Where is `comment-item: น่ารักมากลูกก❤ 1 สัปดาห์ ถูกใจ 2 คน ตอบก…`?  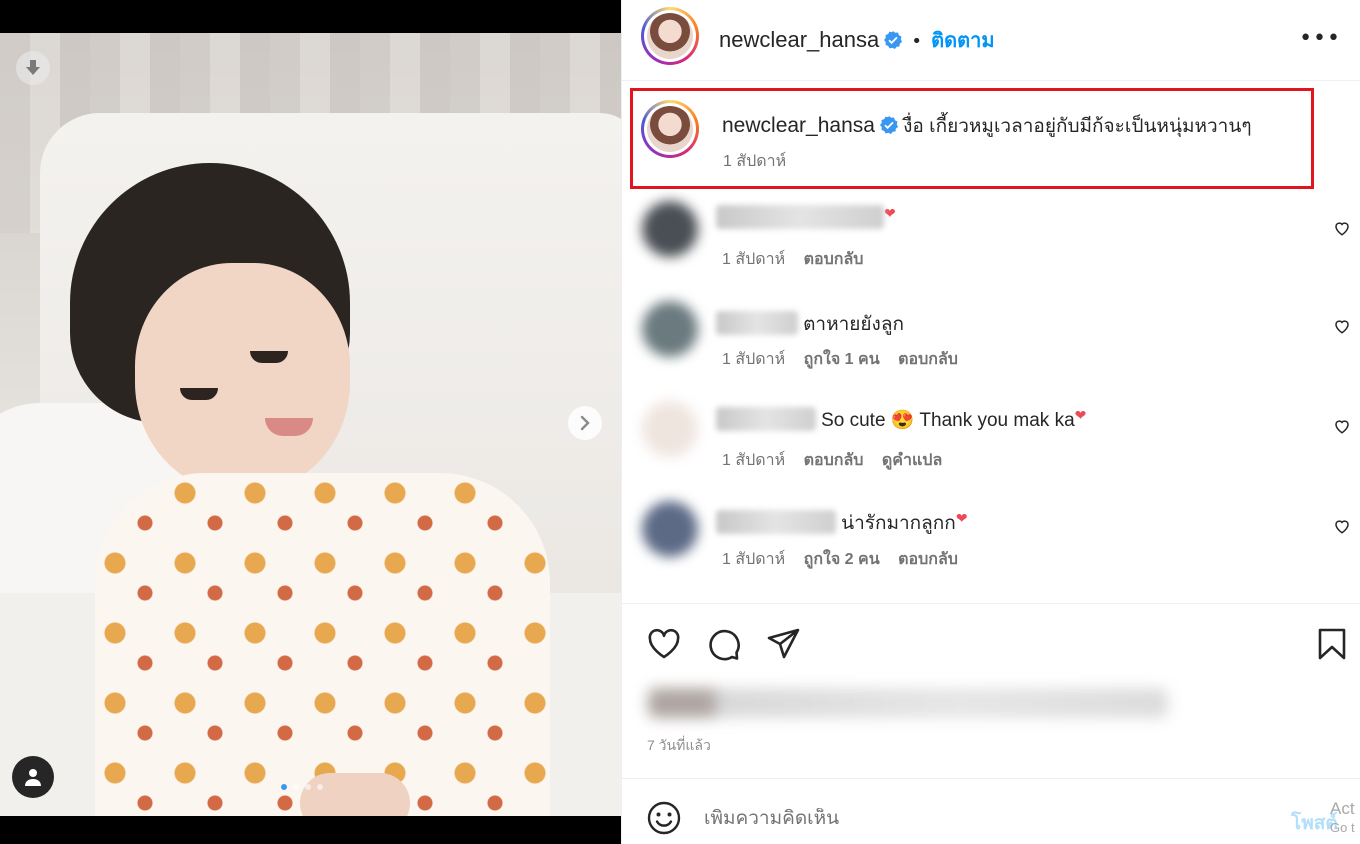
comment-item: น่ารักมากลูกก❤ 1 สัปดาห์ ถูกใจ 2 คน ตอบก… is located at coordinates (991, 542).